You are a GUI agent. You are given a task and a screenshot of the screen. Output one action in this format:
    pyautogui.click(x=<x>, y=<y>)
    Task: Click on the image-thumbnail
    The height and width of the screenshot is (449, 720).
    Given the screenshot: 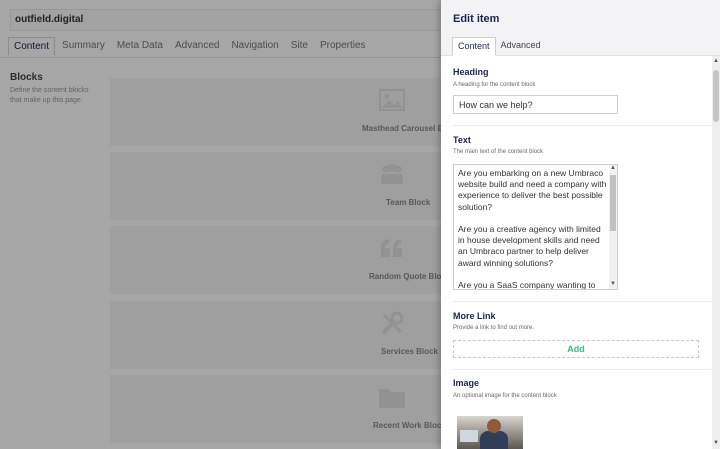 What is the action you would take?
    pyautogui.click(x=490, y=432)
    